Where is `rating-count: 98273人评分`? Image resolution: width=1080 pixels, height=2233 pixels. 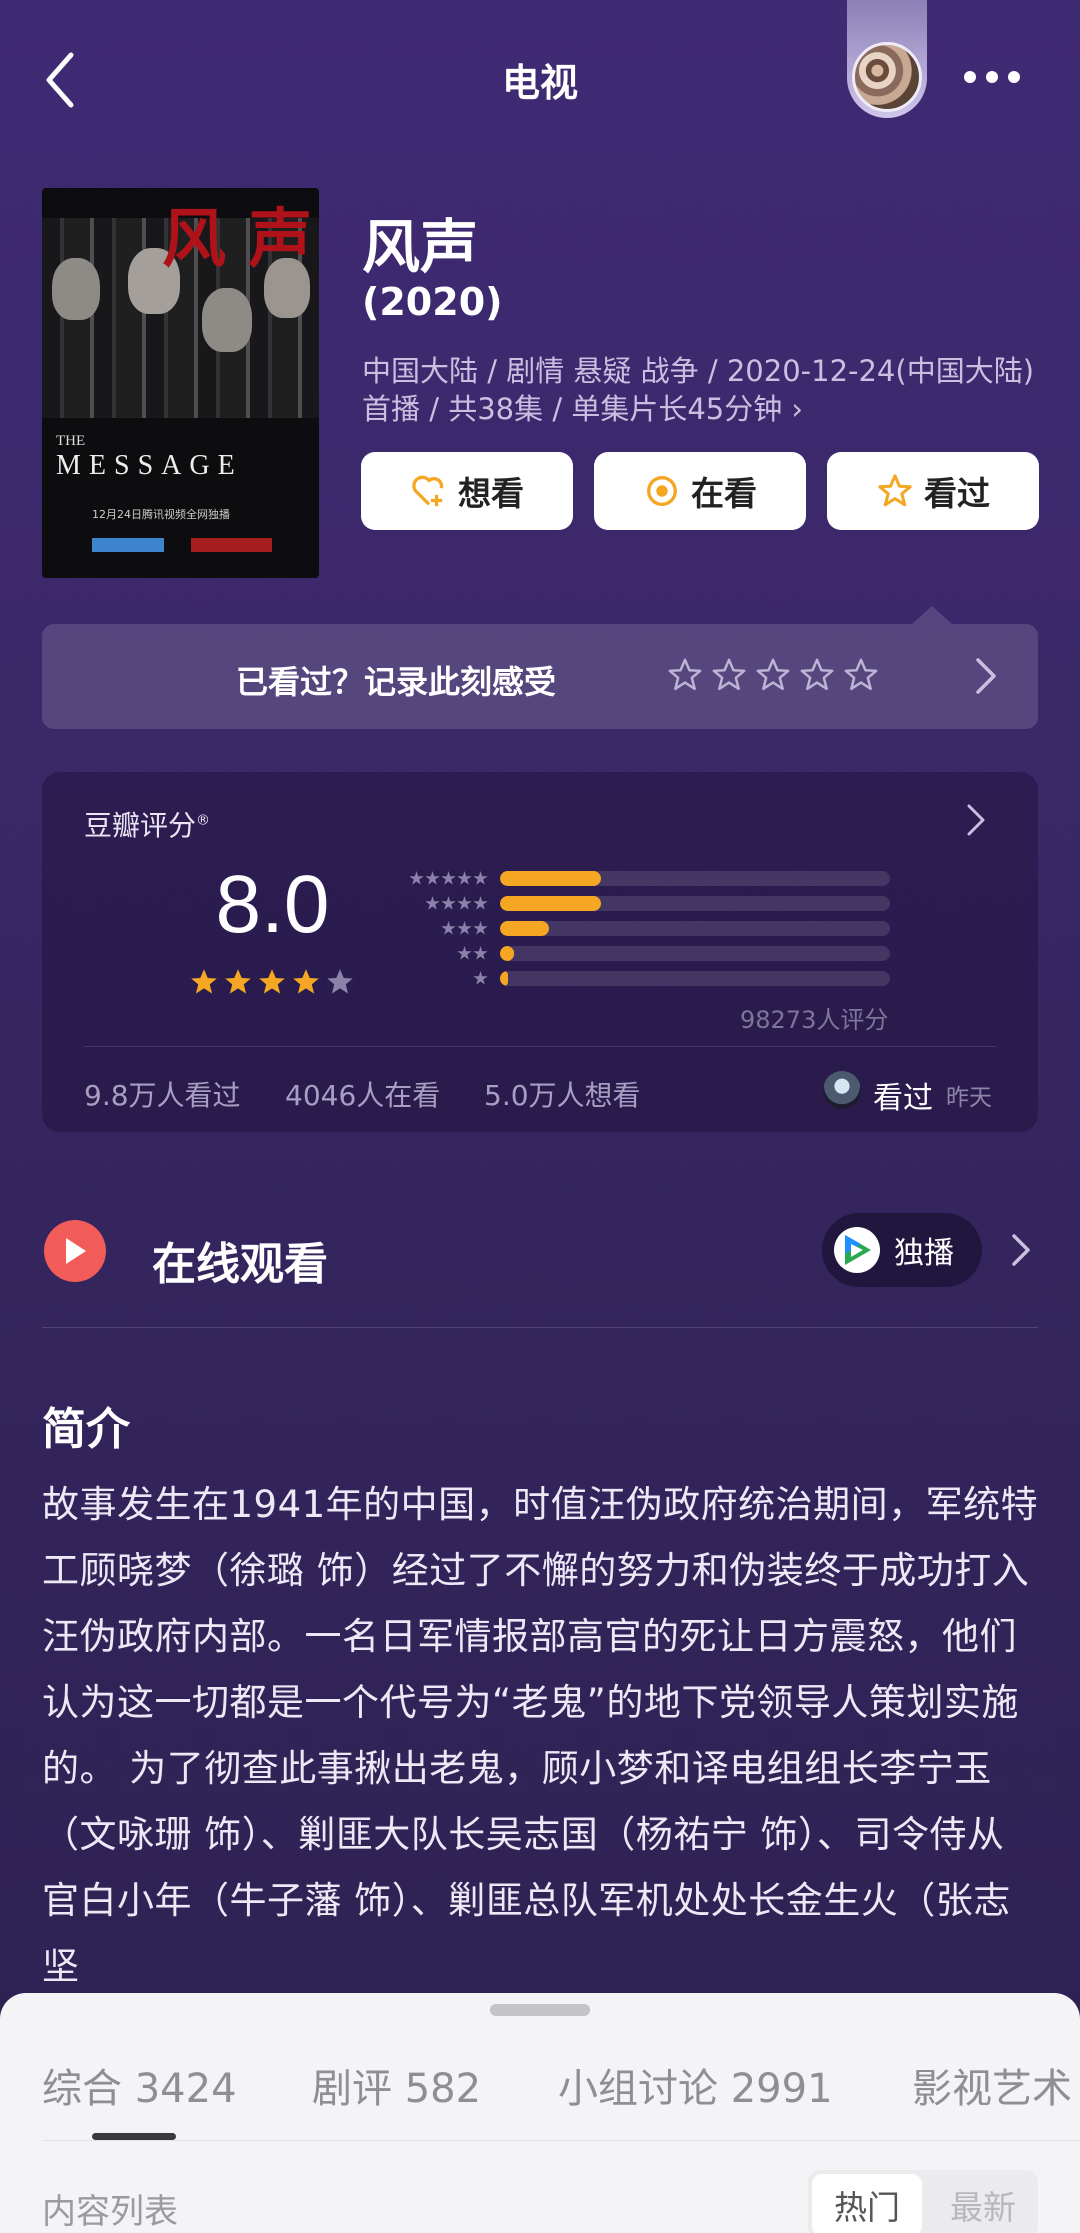
rating-count: 98273人评分 is located at coordinates (814, 1020).